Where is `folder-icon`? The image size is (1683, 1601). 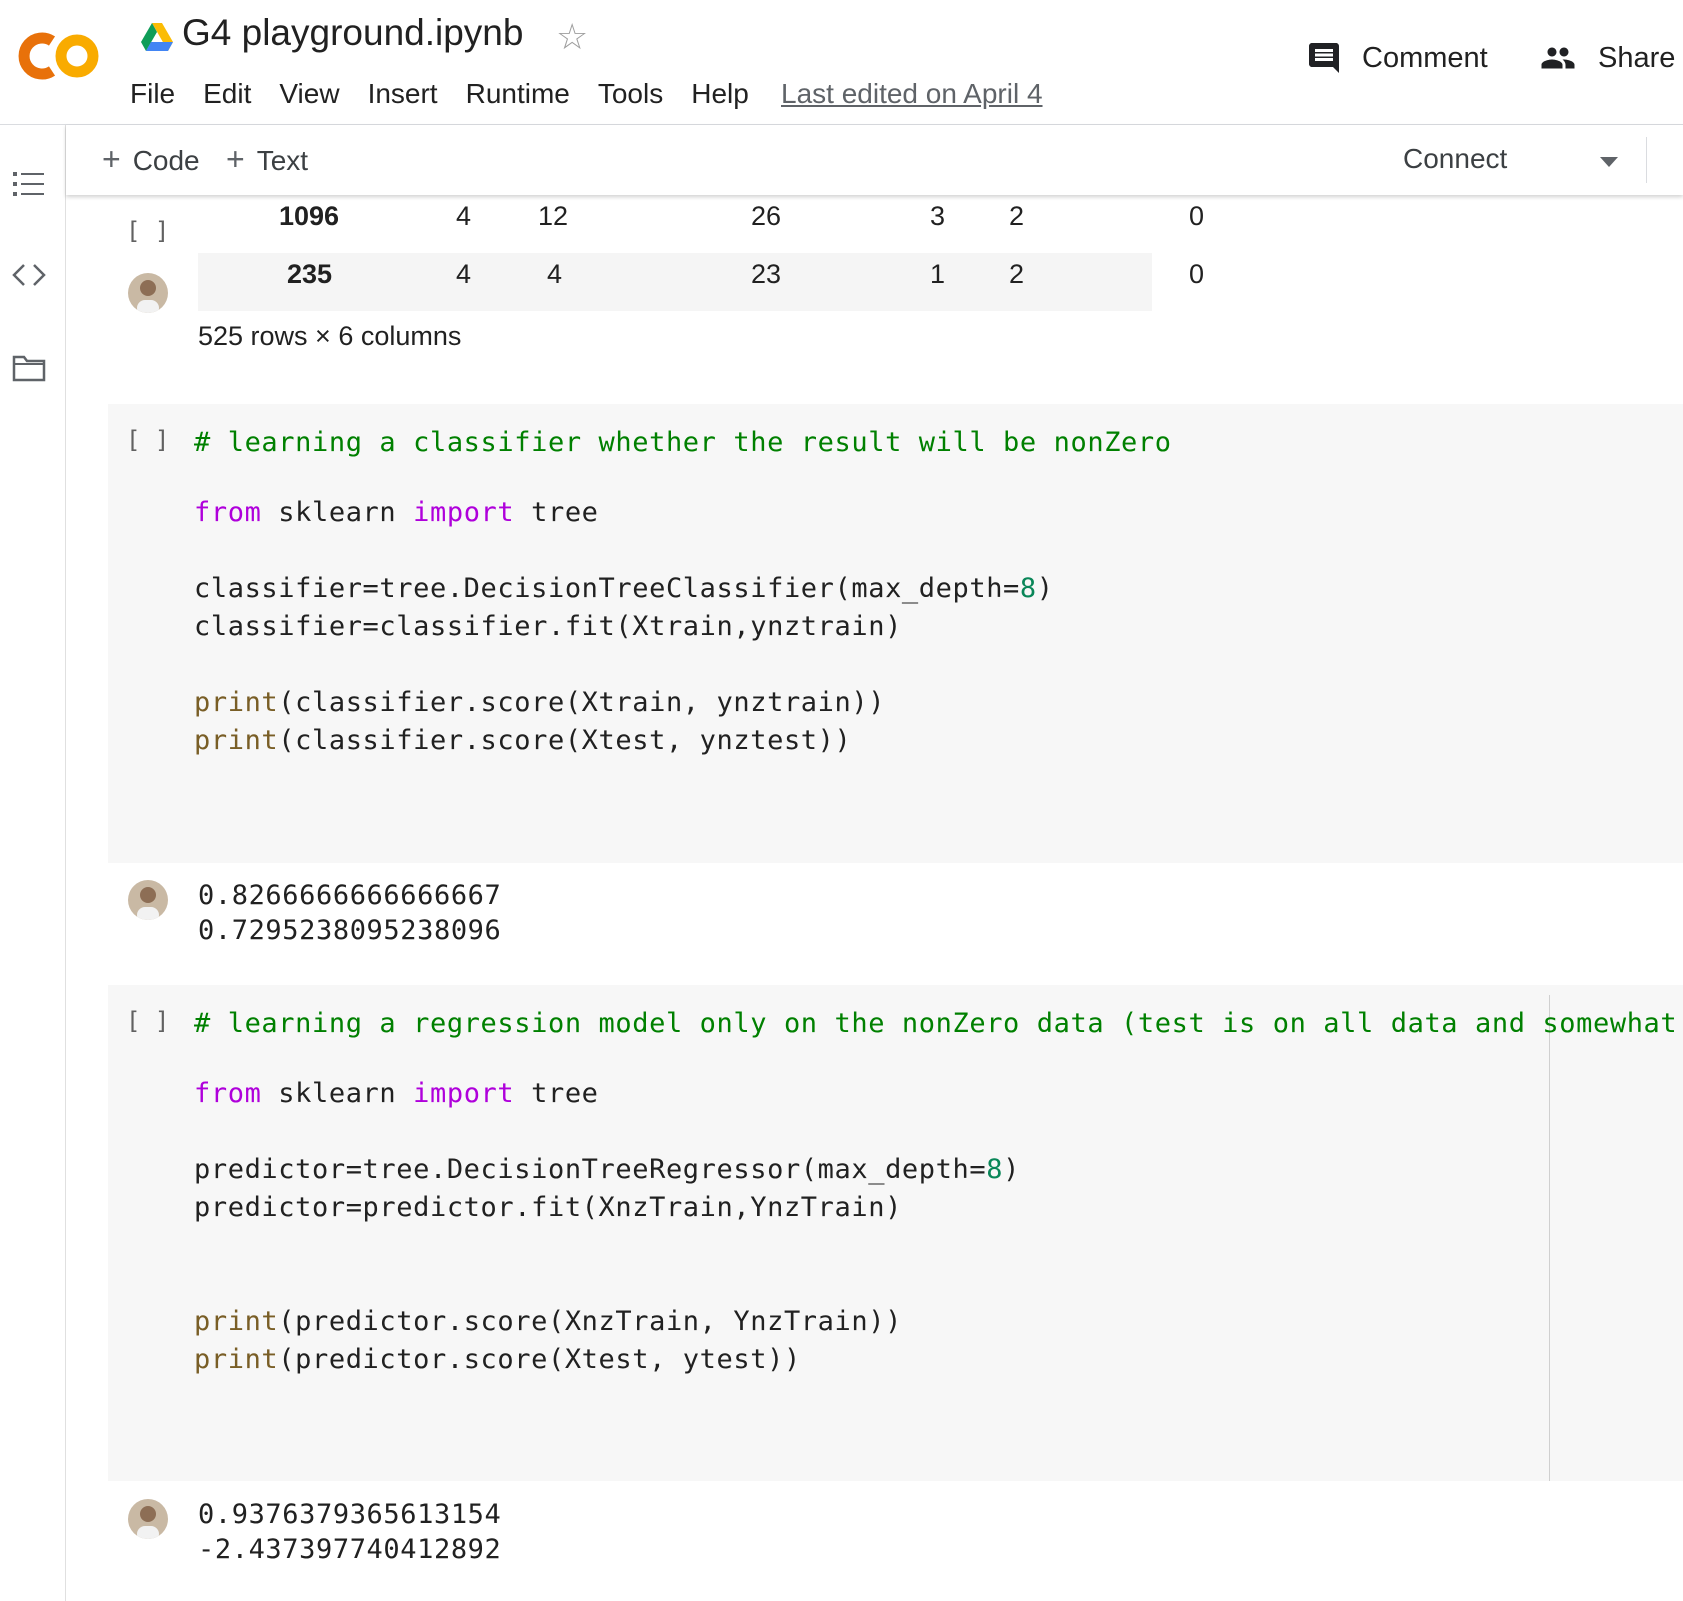
folder-icon is located at coordinates (29, 368).